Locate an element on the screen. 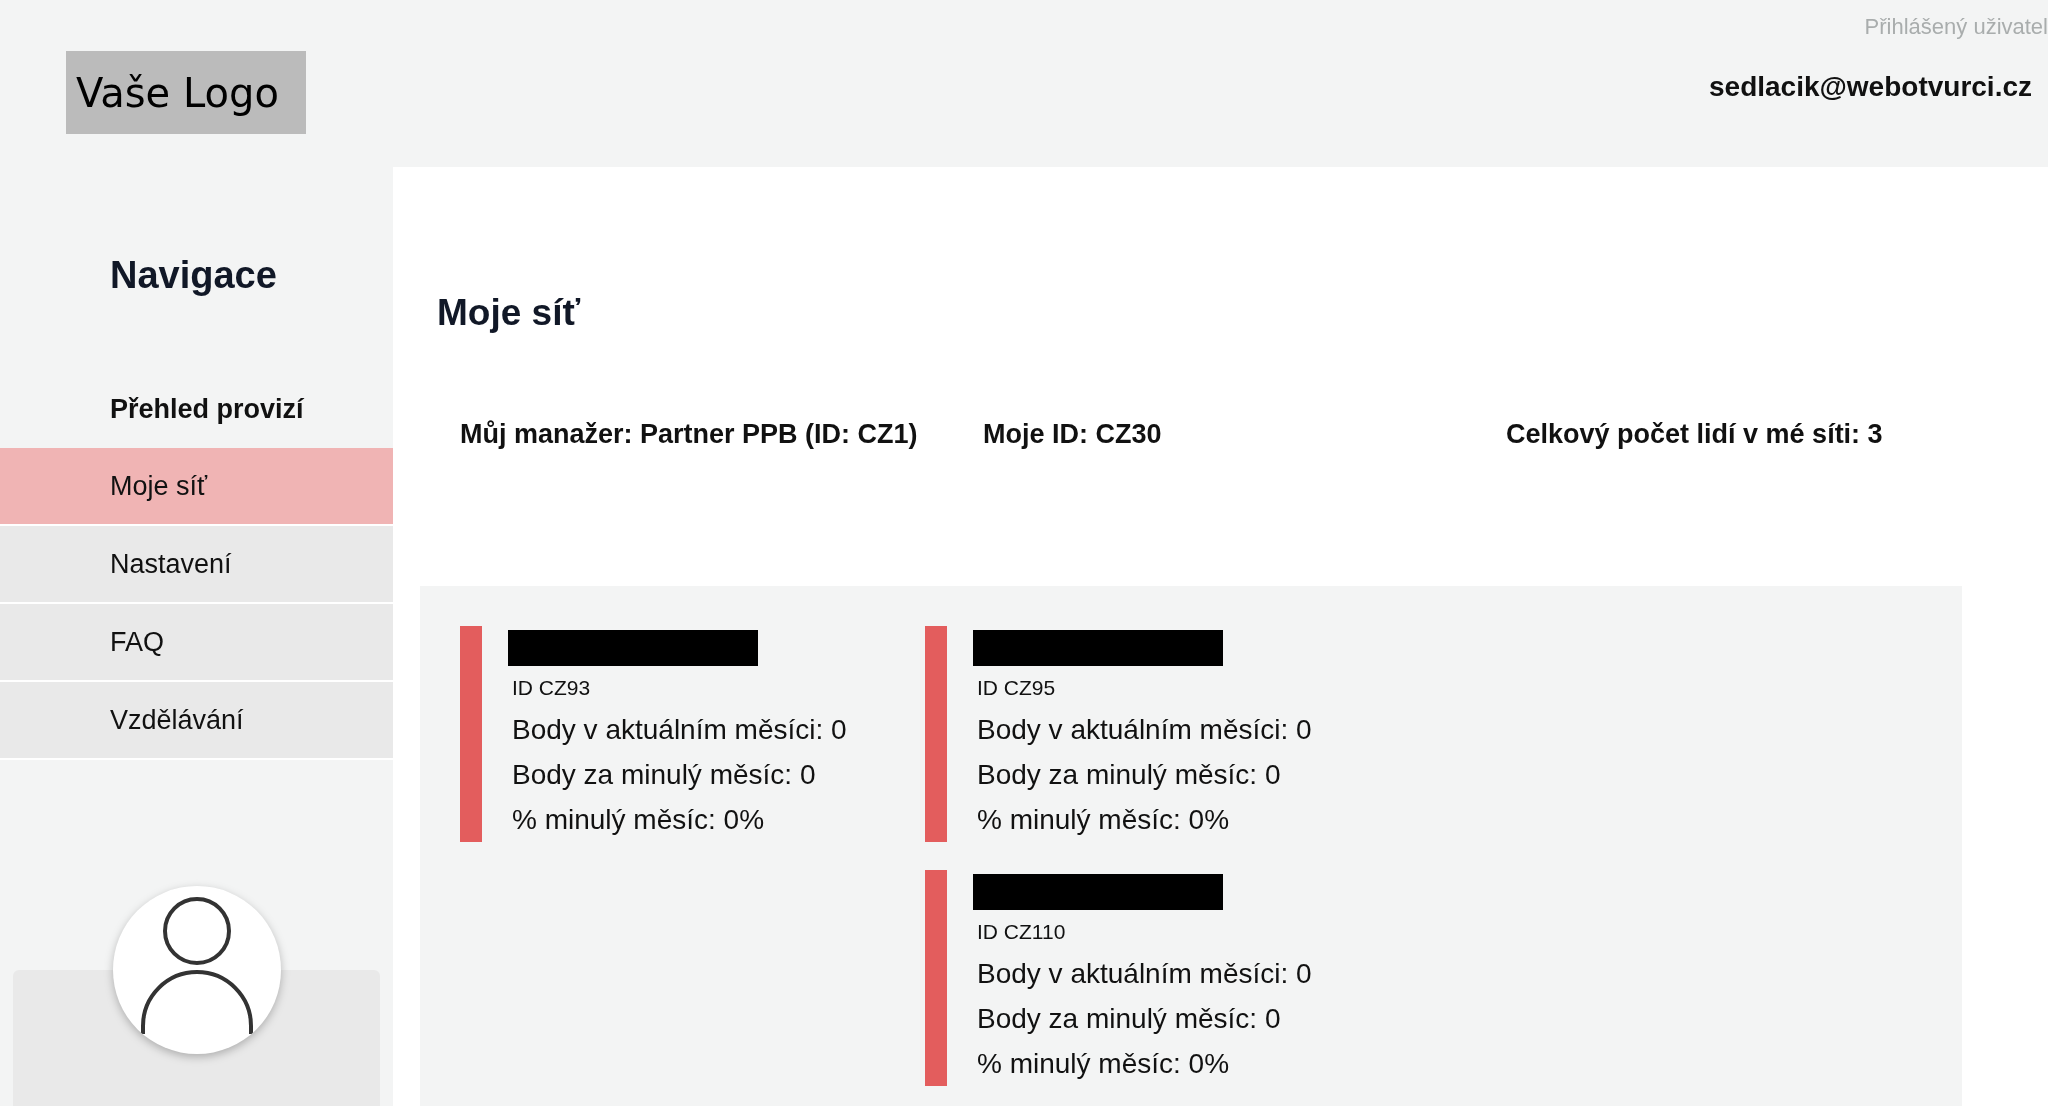 The height and width of the screenshot is (1106, 2048). logo-text: Vaše Logo is located at coordinates (177, 92).